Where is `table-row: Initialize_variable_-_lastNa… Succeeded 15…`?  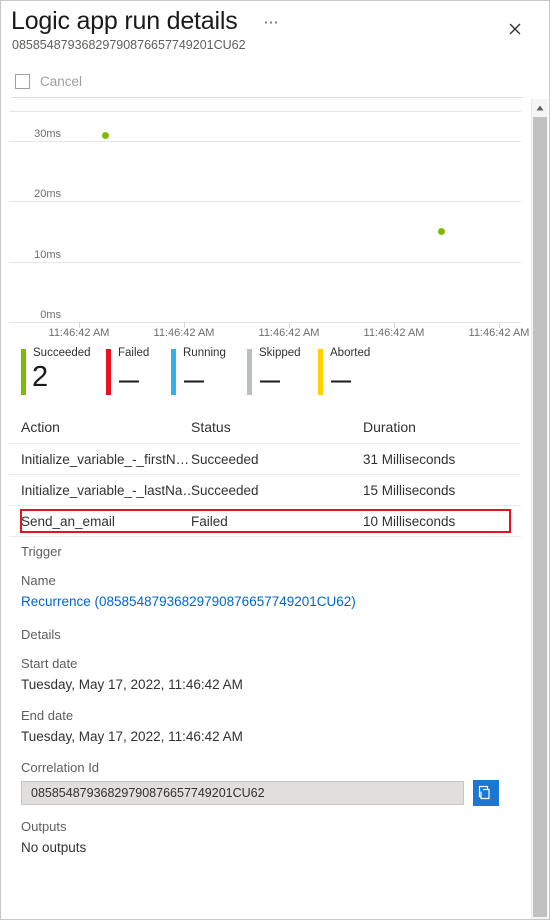
table-row: Initialize_variable_-_lastNa… Succeeded 15… is located at coordinates (265, 490).